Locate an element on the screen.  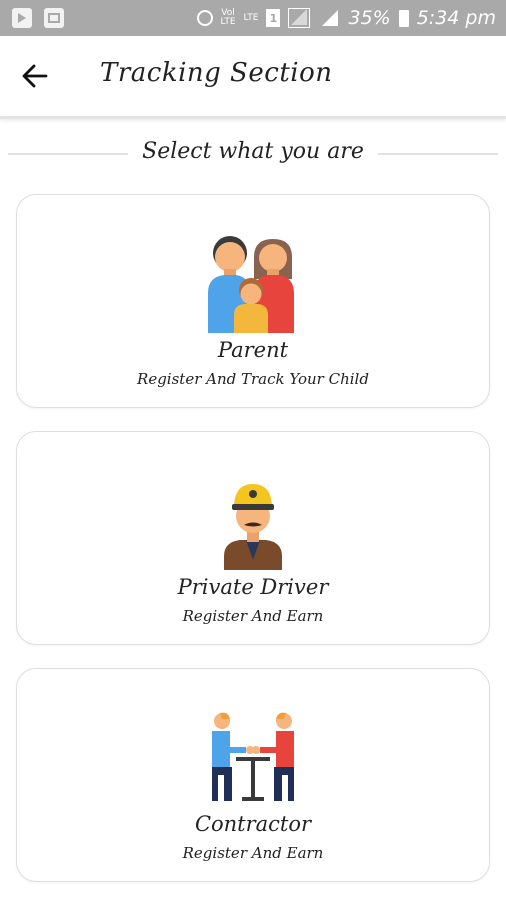
gallery-icon is located at coordinates (54, 18).